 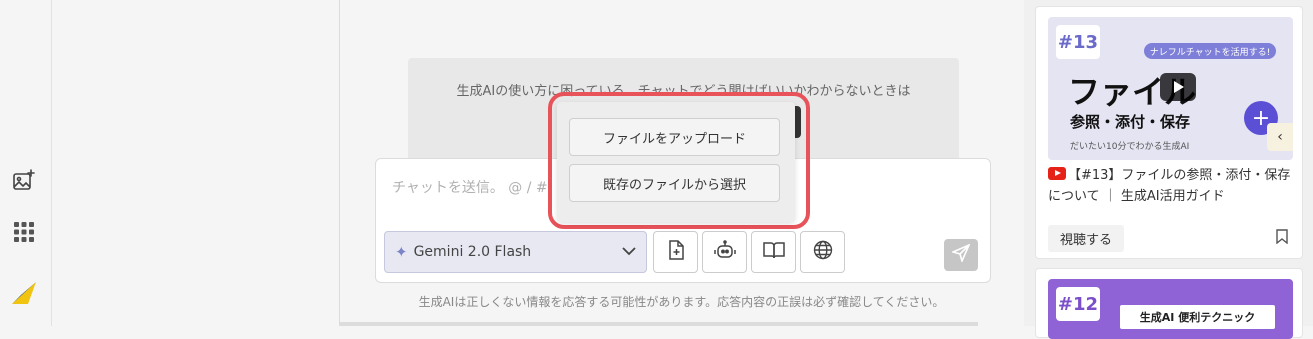 I want to click on thumbnail-note: だいたい10分でわかる生成AI, so click(x=1130, y=147).